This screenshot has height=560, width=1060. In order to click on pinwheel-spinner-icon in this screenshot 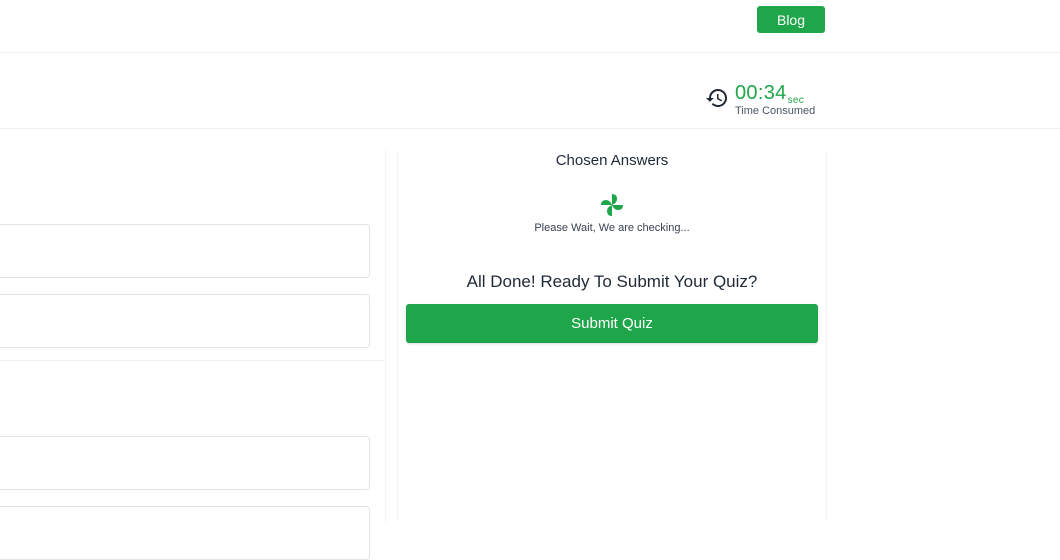, I will do `click(612, 205)`.